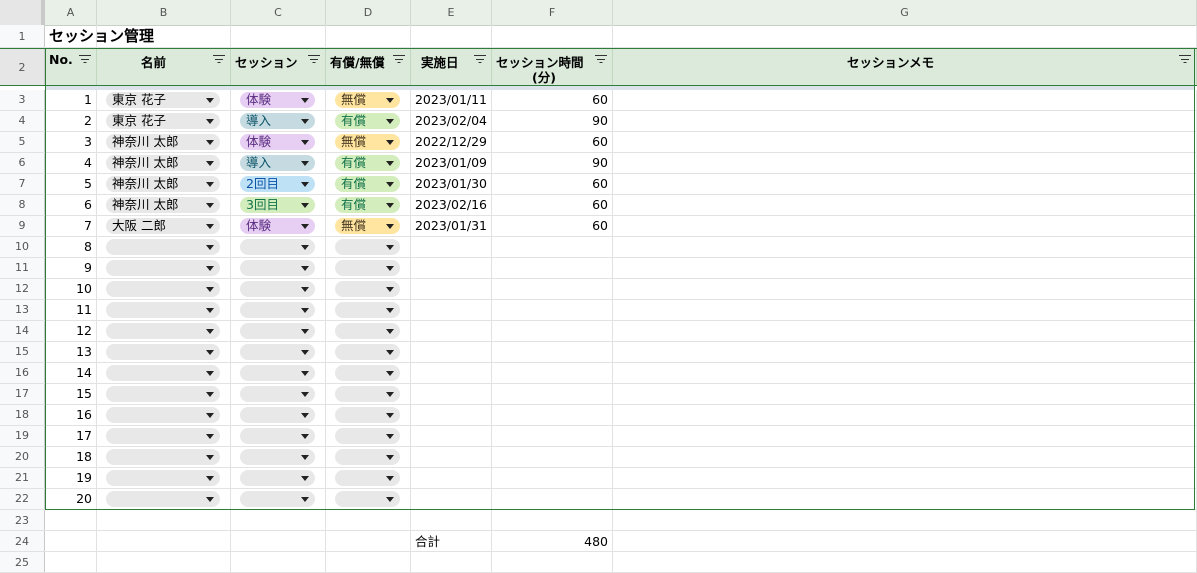 The height and width of the screenshot is (573, 1197). I want to click on row-number: 6, so click(22, 163).